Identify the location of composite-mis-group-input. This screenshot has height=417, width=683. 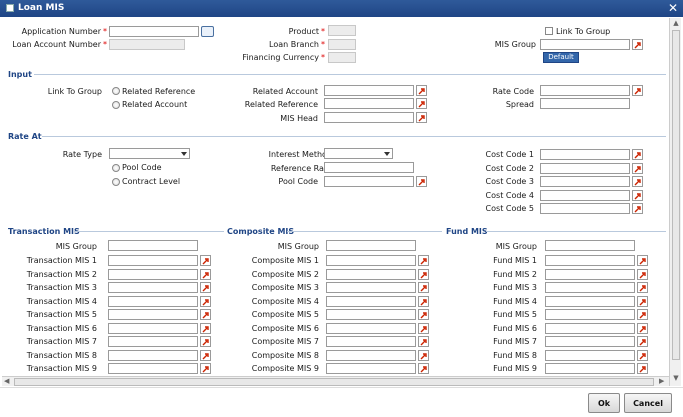
(371, 245).